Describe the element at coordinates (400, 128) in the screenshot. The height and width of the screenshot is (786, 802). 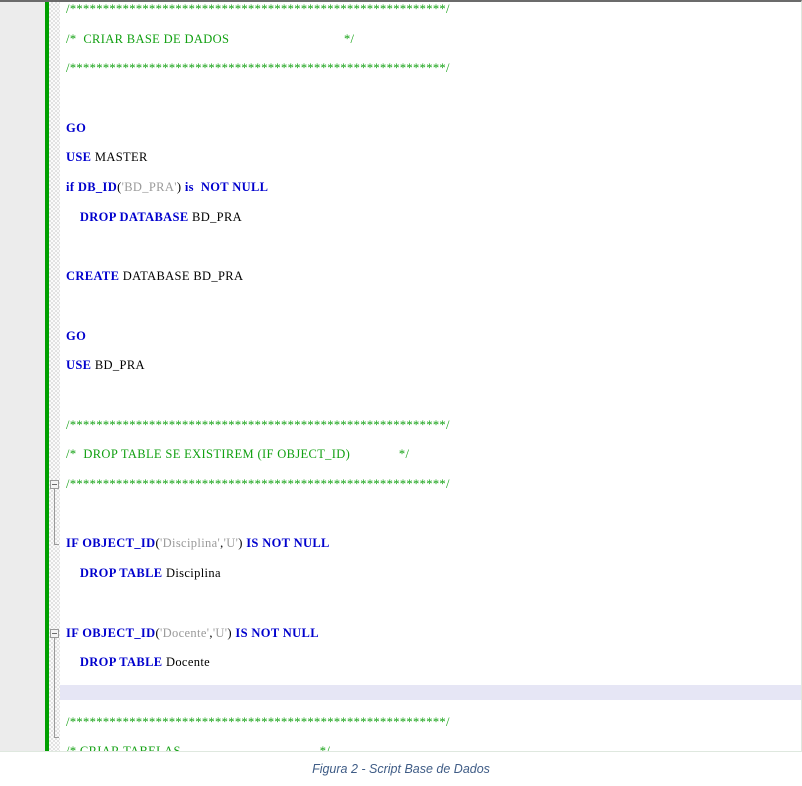
I see `code-line: 5GO` at that location.